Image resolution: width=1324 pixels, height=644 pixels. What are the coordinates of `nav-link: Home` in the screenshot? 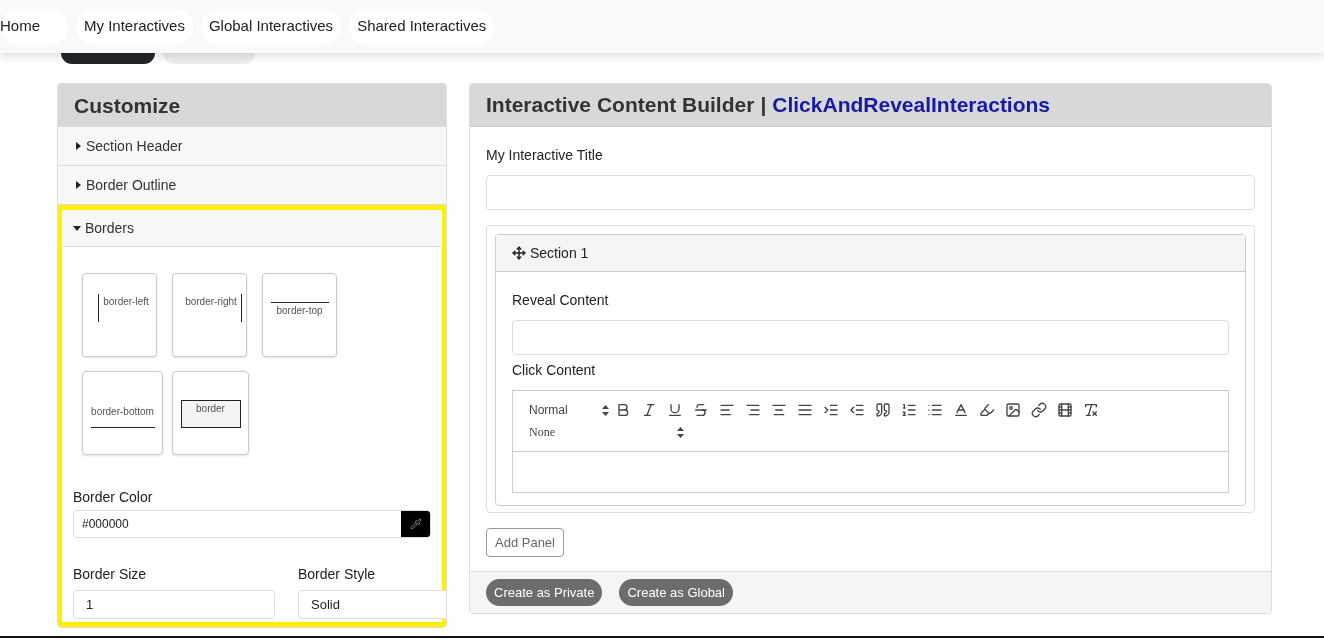 It's located at (34, 26).